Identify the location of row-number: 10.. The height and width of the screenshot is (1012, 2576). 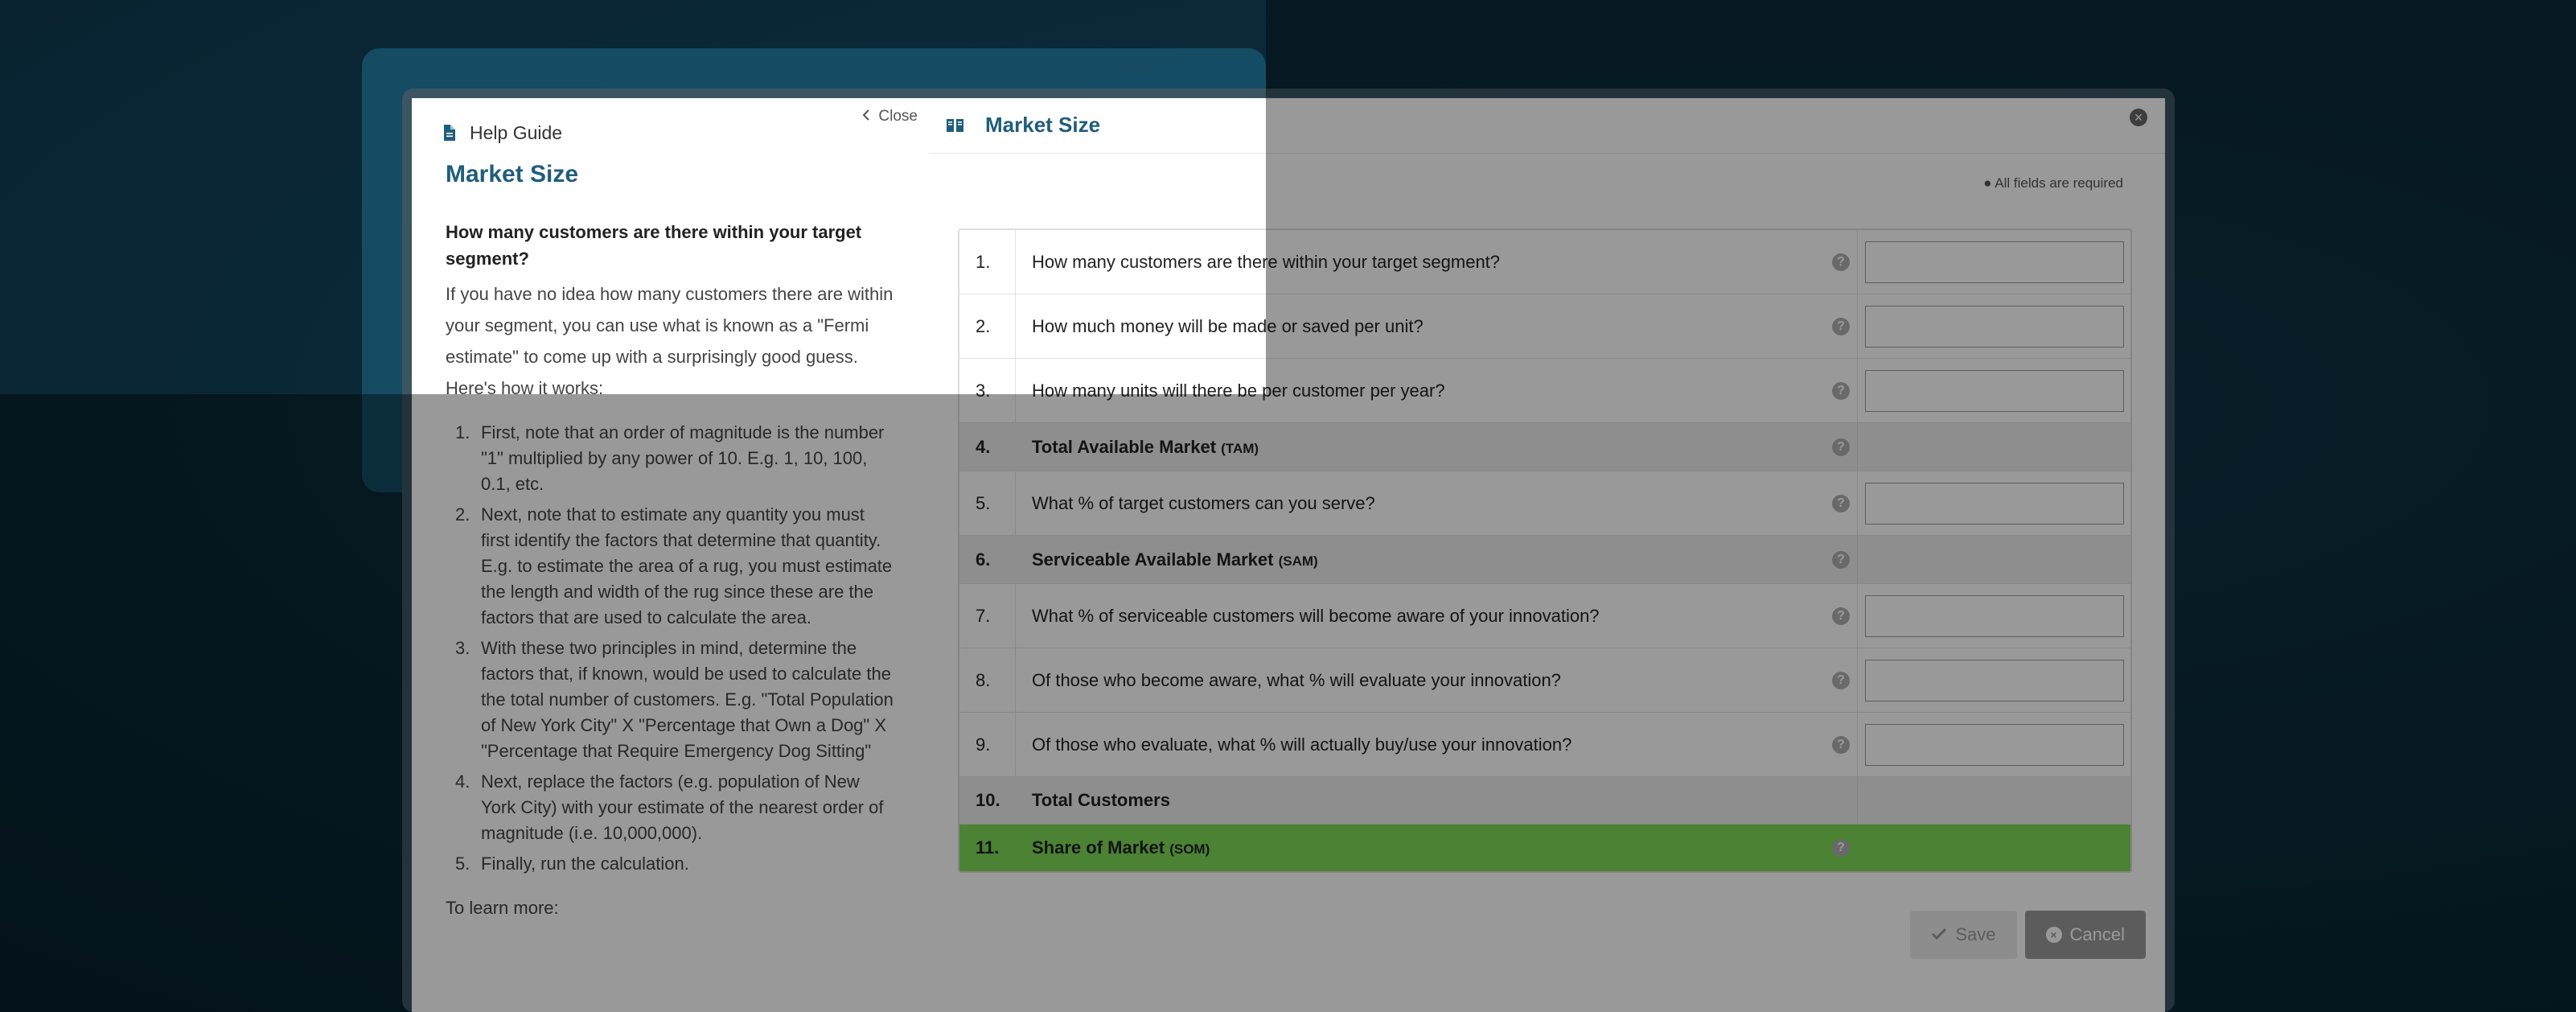
(988, 800).